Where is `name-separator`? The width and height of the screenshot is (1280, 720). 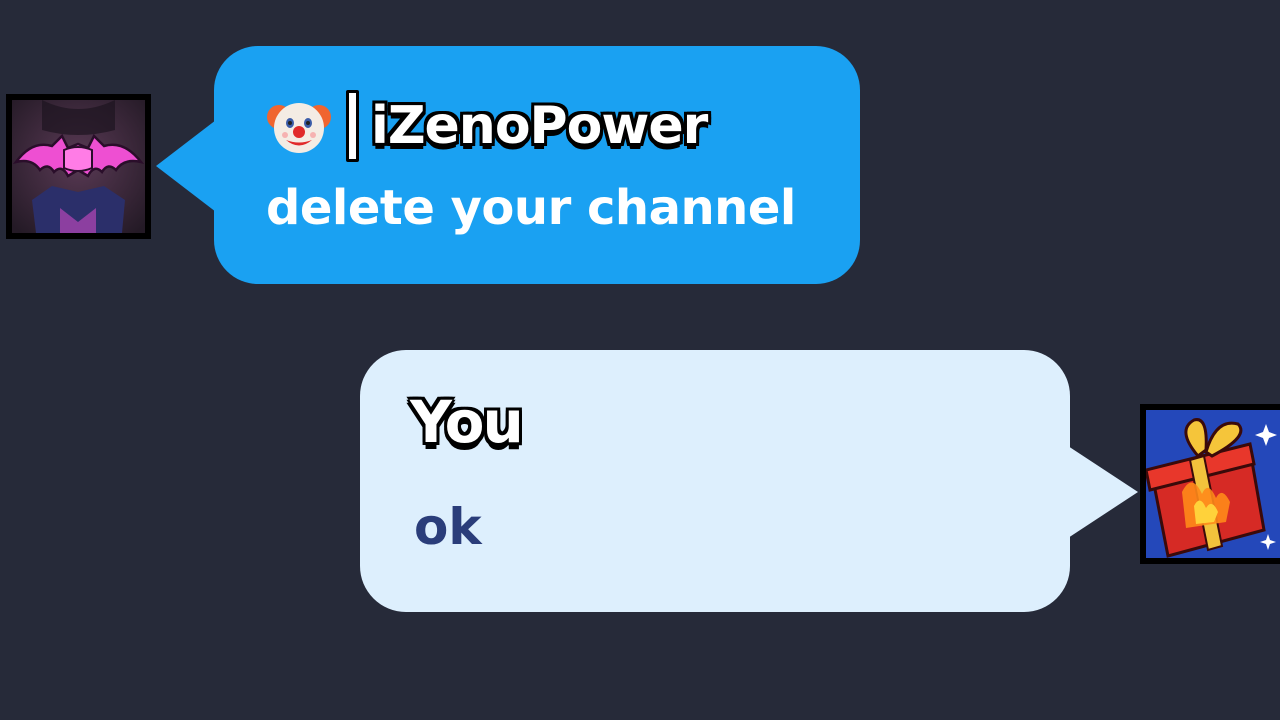
name-separator is located at coordinates (352, 126).